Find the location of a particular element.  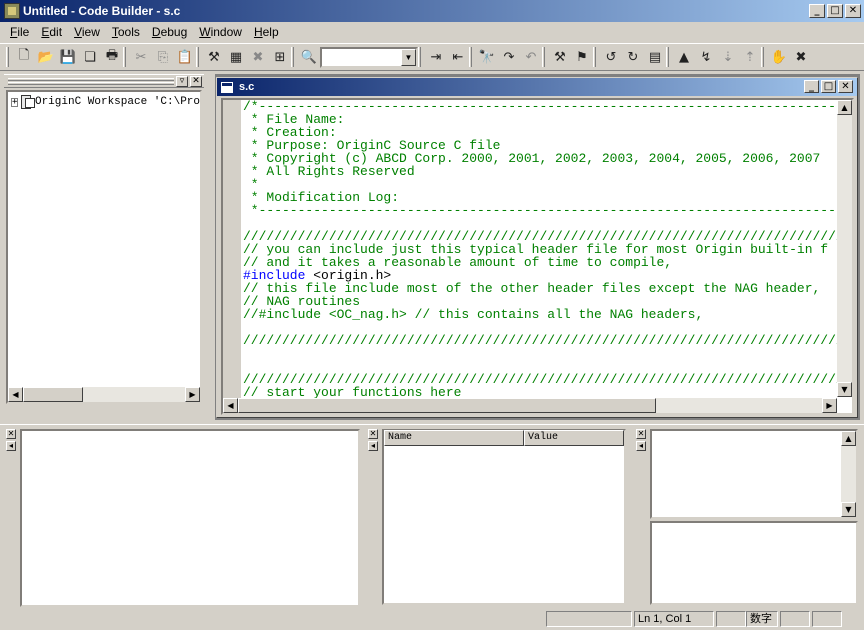

workspace-panel-header: ▿ ✕ is located at coordinates (104, 81).